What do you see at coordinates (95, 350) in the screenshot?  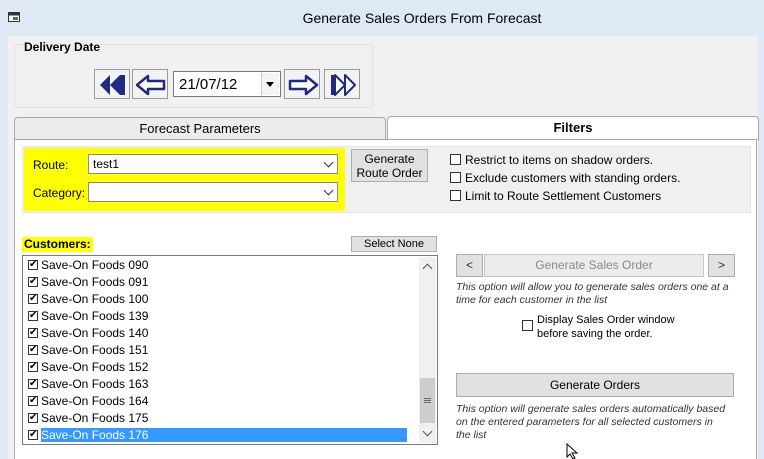 I see `list-item-label: Save-On Foods 151` at bounding box center [95, 350].